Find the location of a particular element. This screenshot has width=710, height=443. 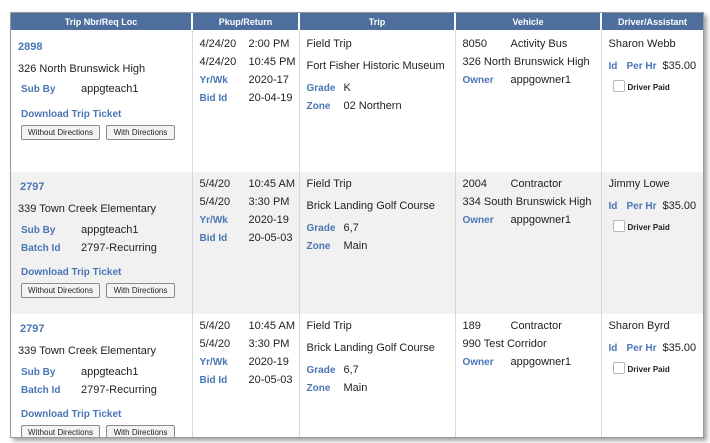

pkup-time: 2:00 PM is located at coordinates (269, 44).